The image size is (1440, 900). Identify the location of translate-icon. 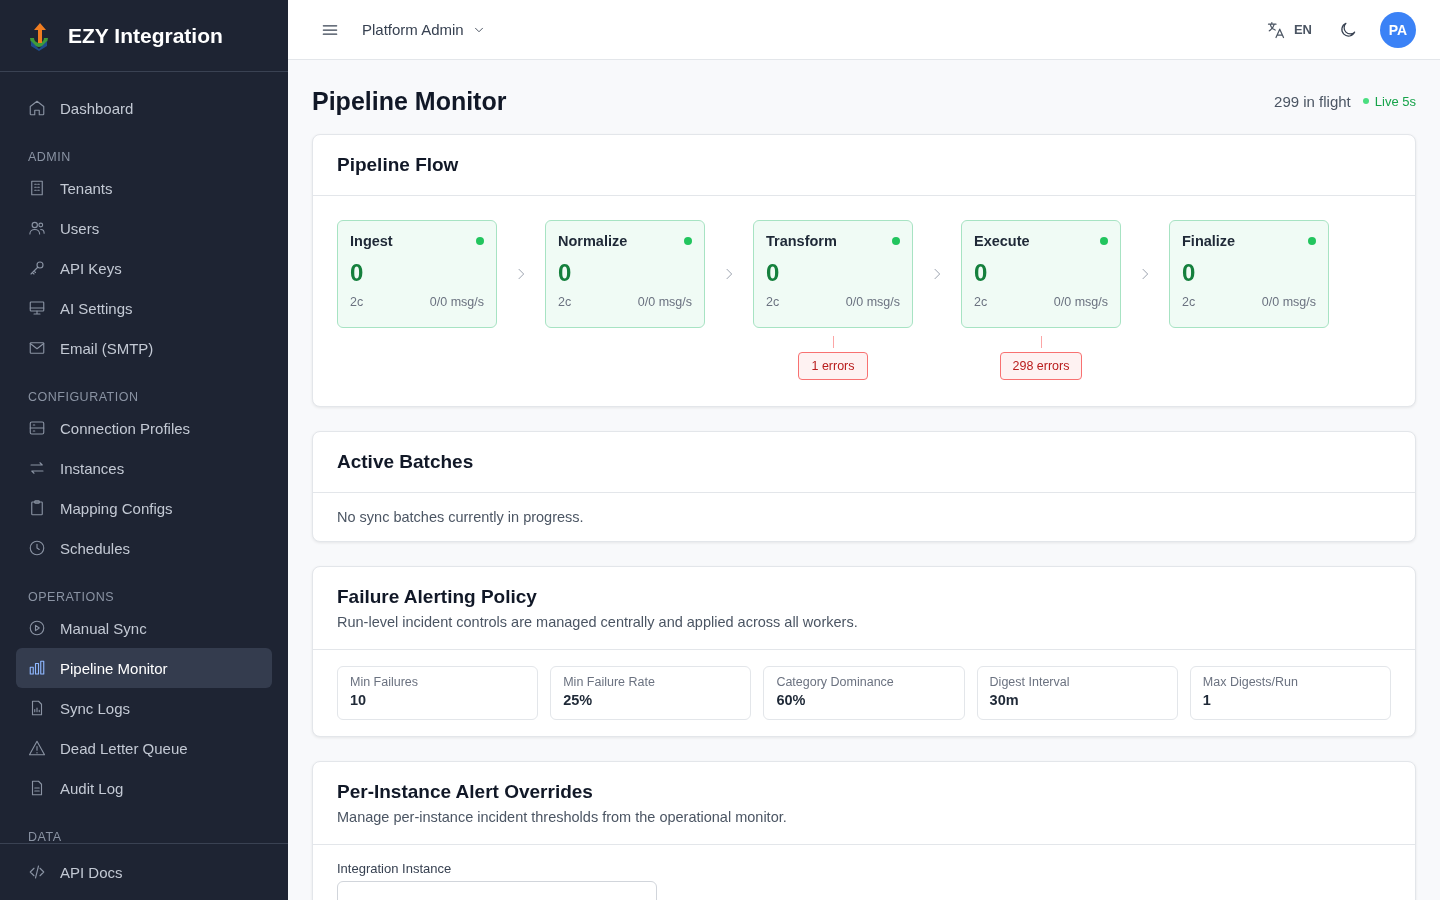
(1275, 29).